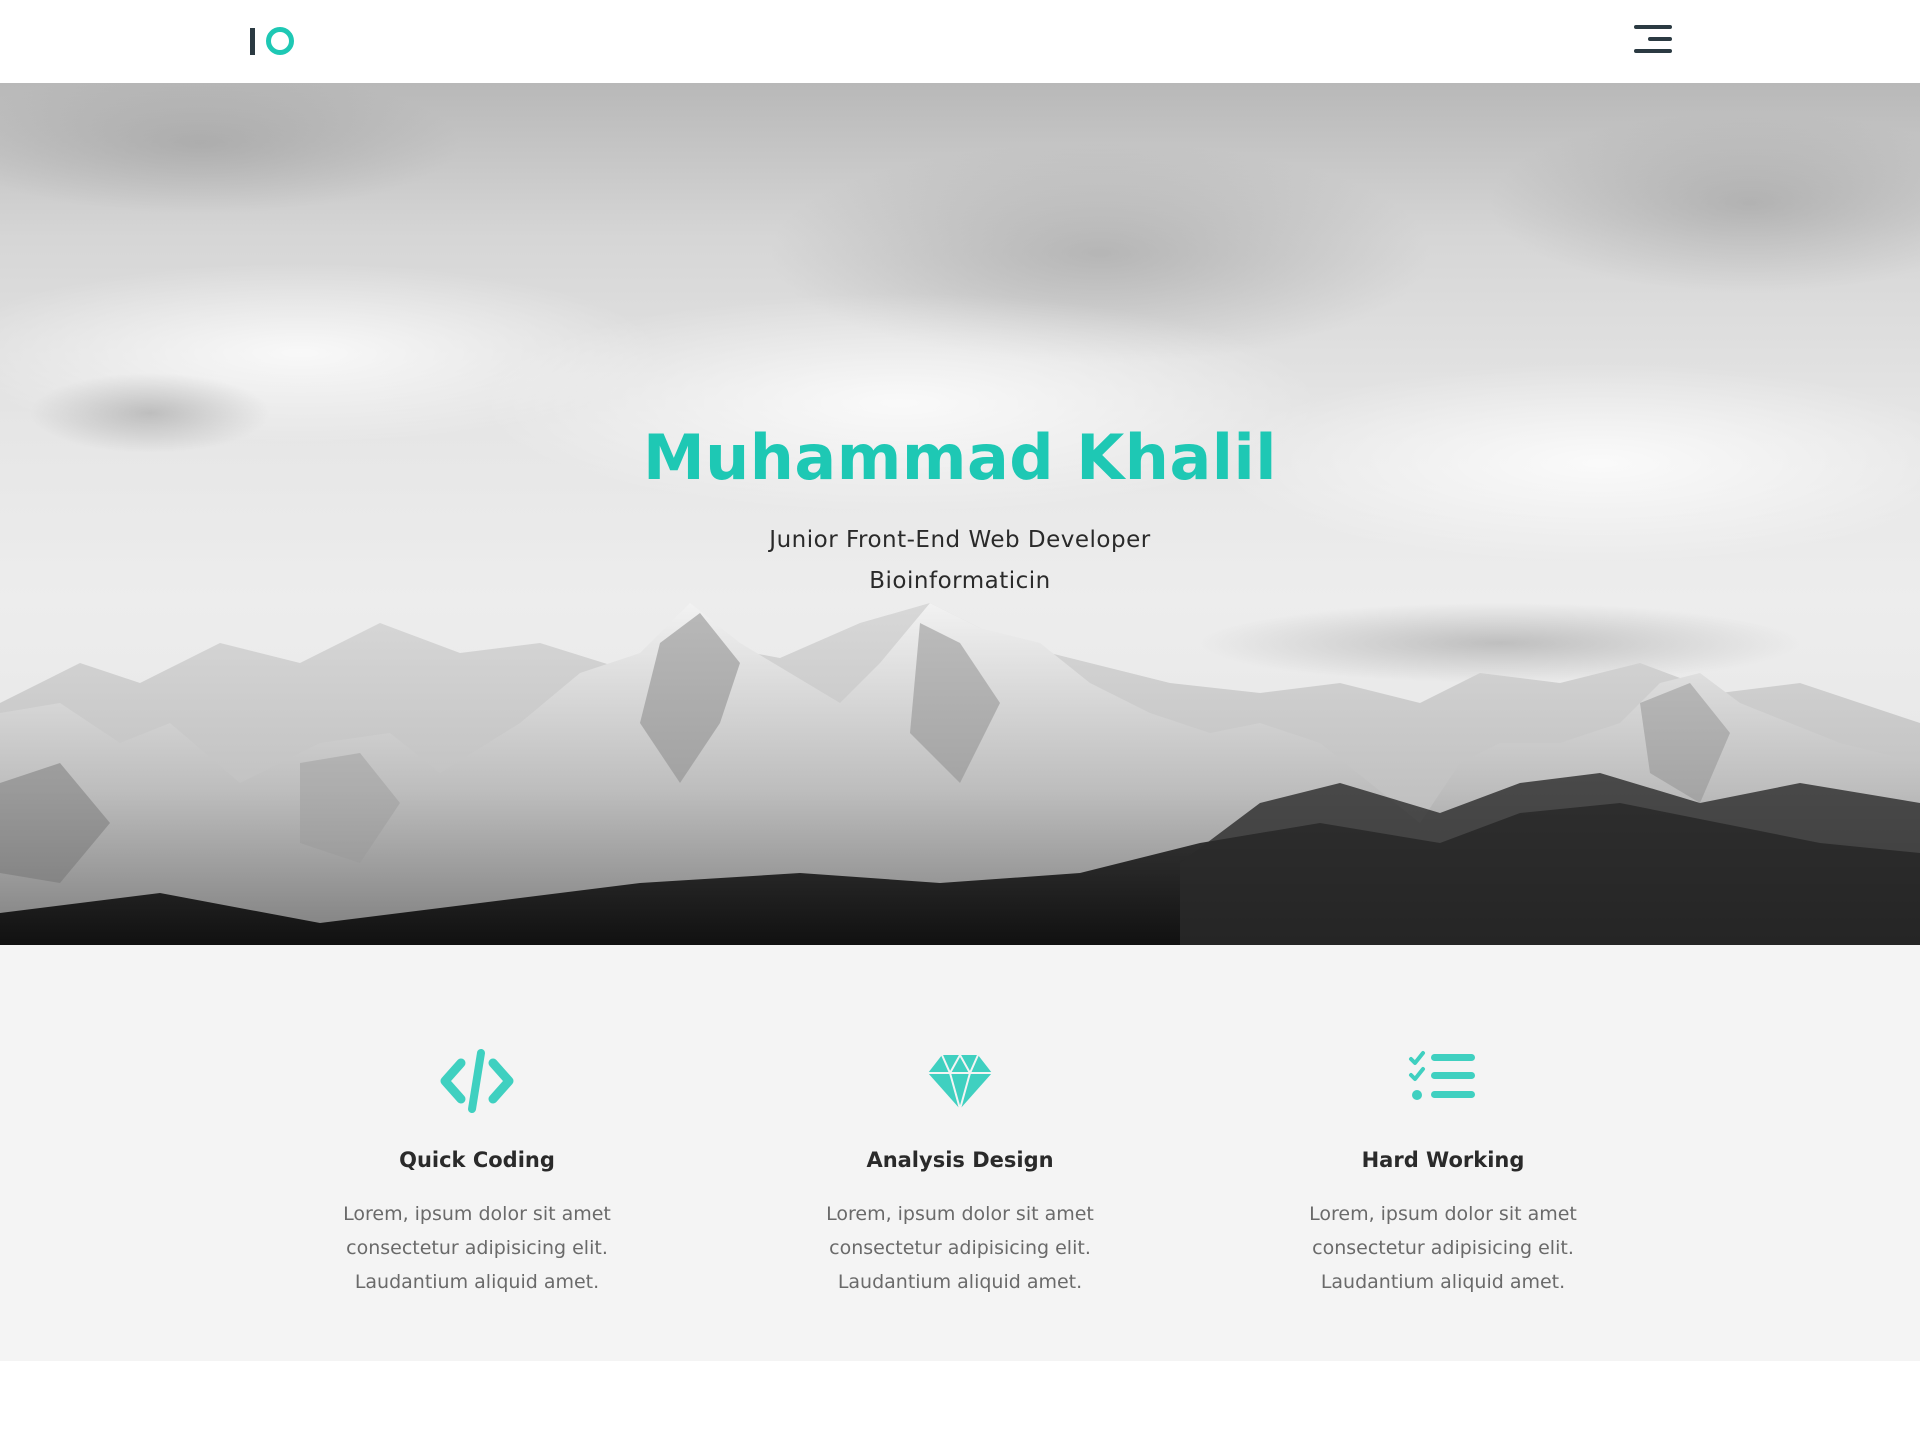 The image size is (1920, 1454). What do you see at coordinates (960, 1160) in the screenshot?
I see `feature-title: Analysis Design` at bounding box center [960, 1160].